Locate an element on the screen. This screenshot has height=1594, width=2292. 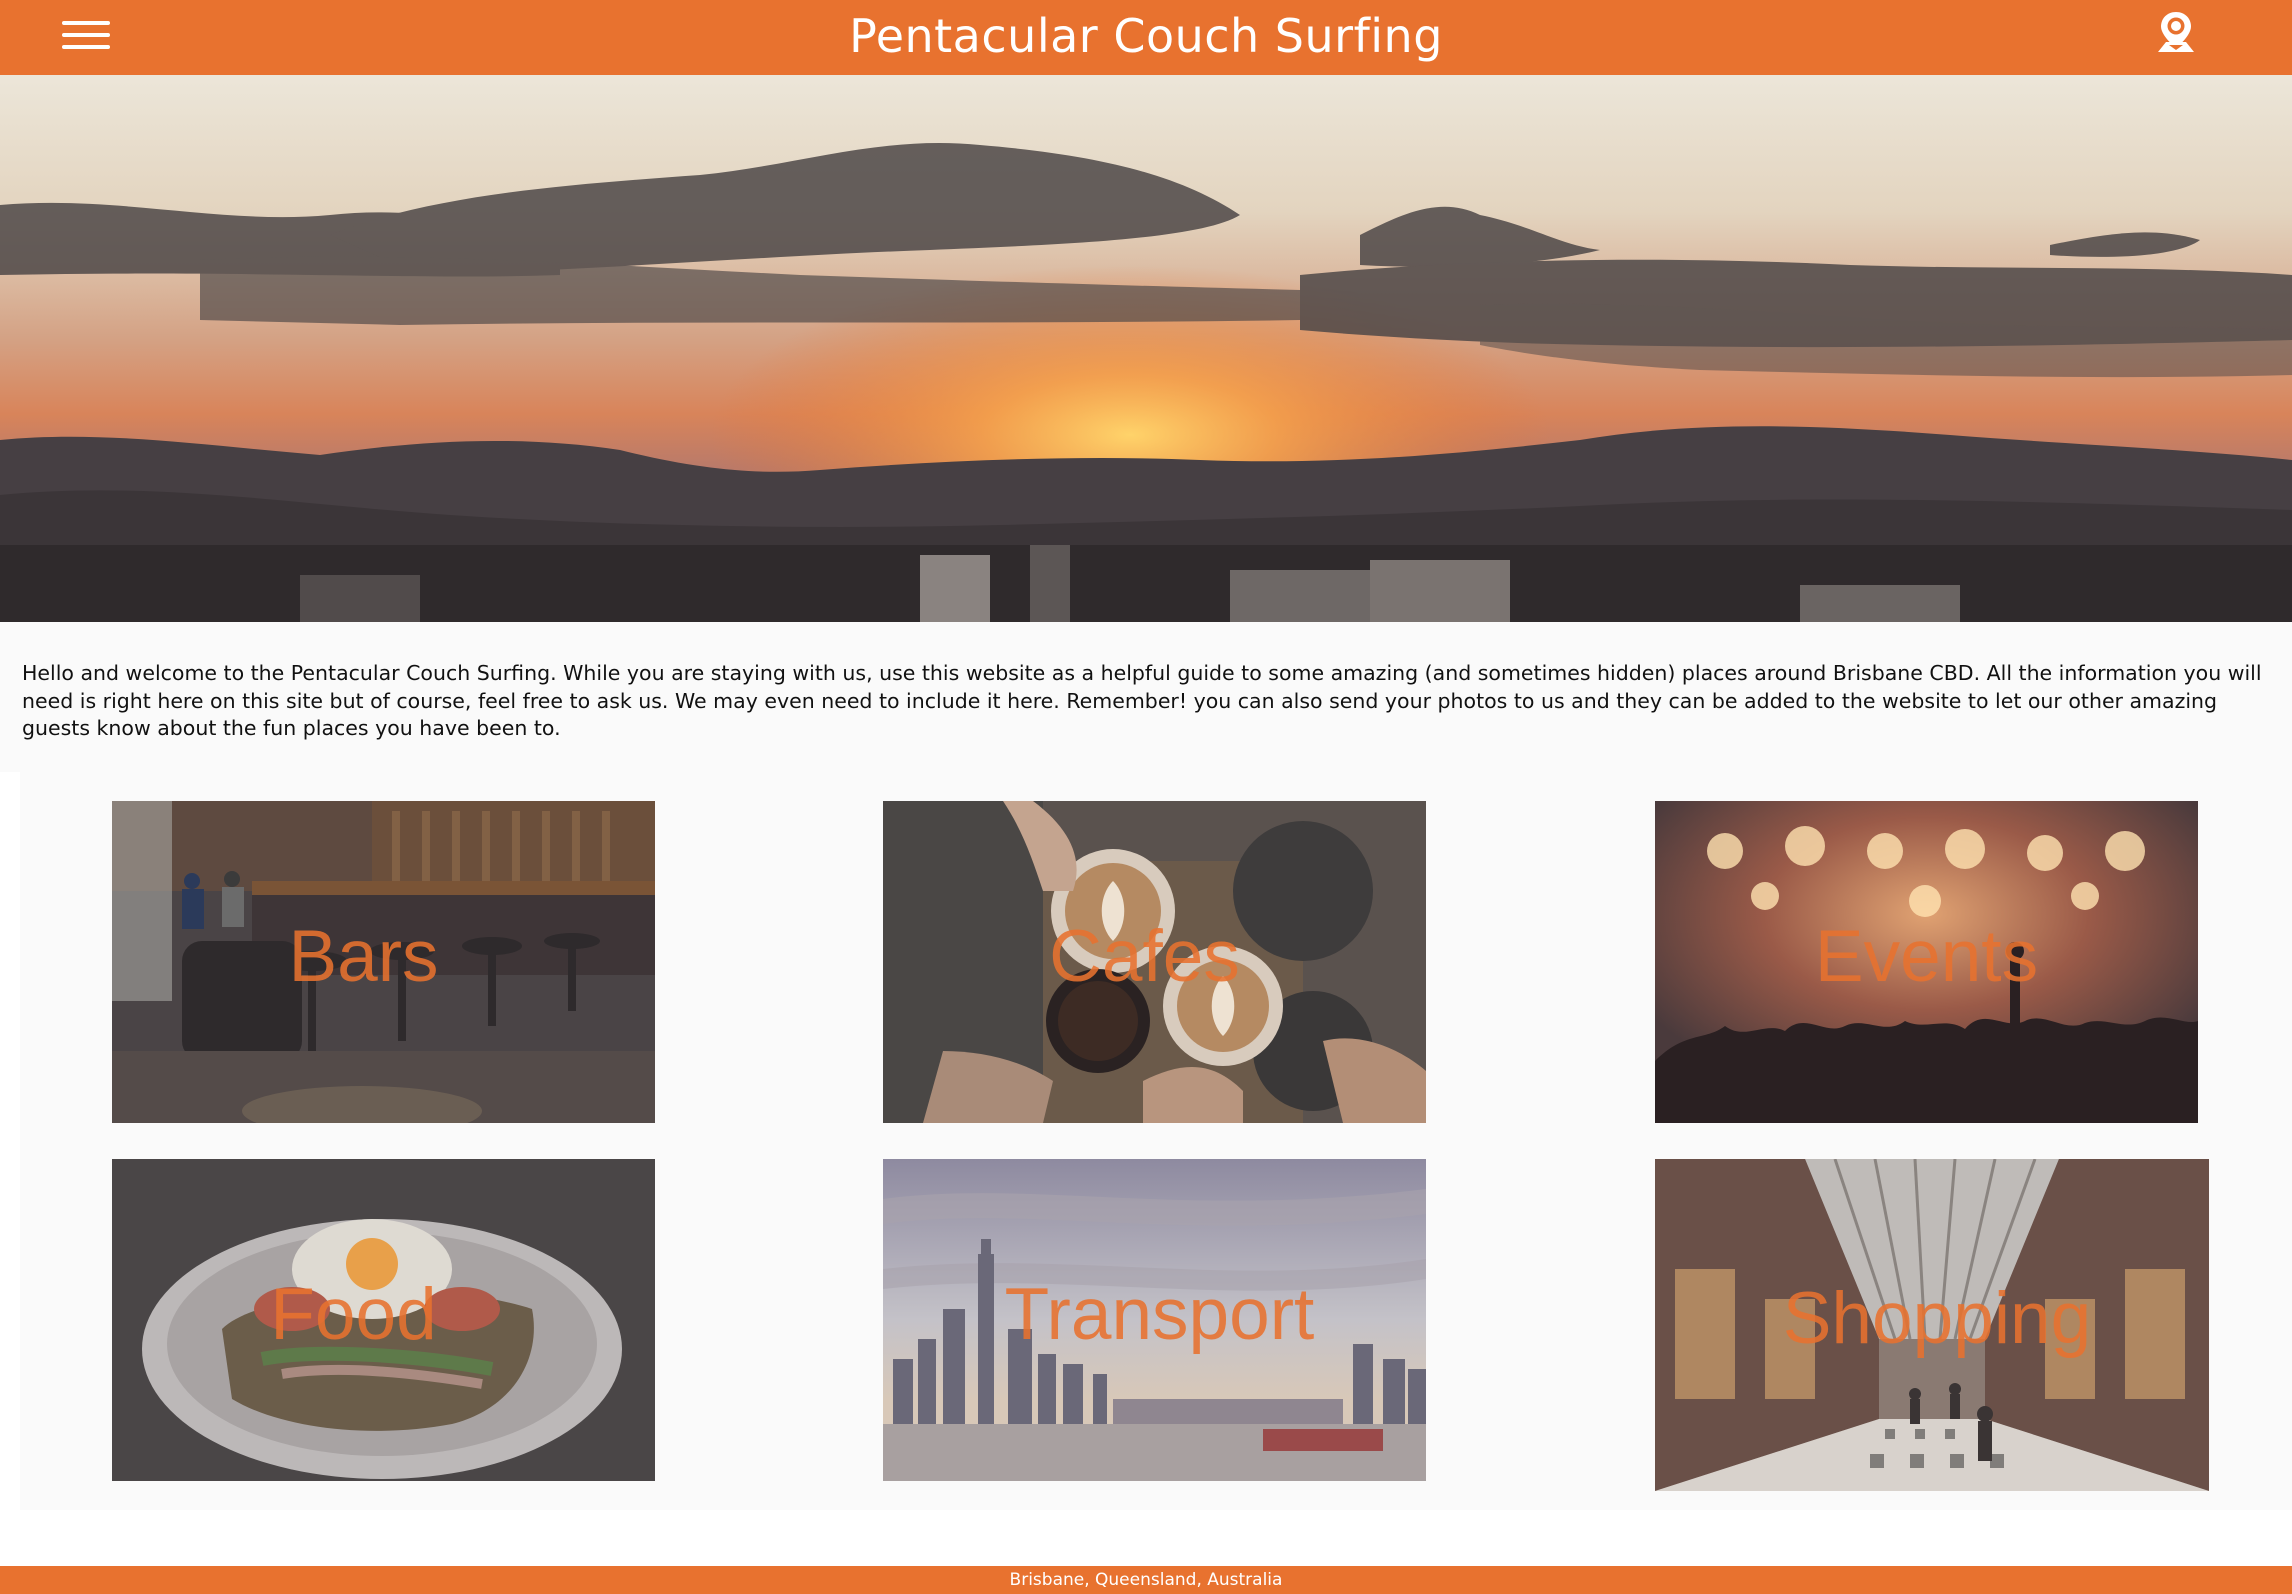
category-tile-transport: Transport is located at coordinates (1154, 1320).